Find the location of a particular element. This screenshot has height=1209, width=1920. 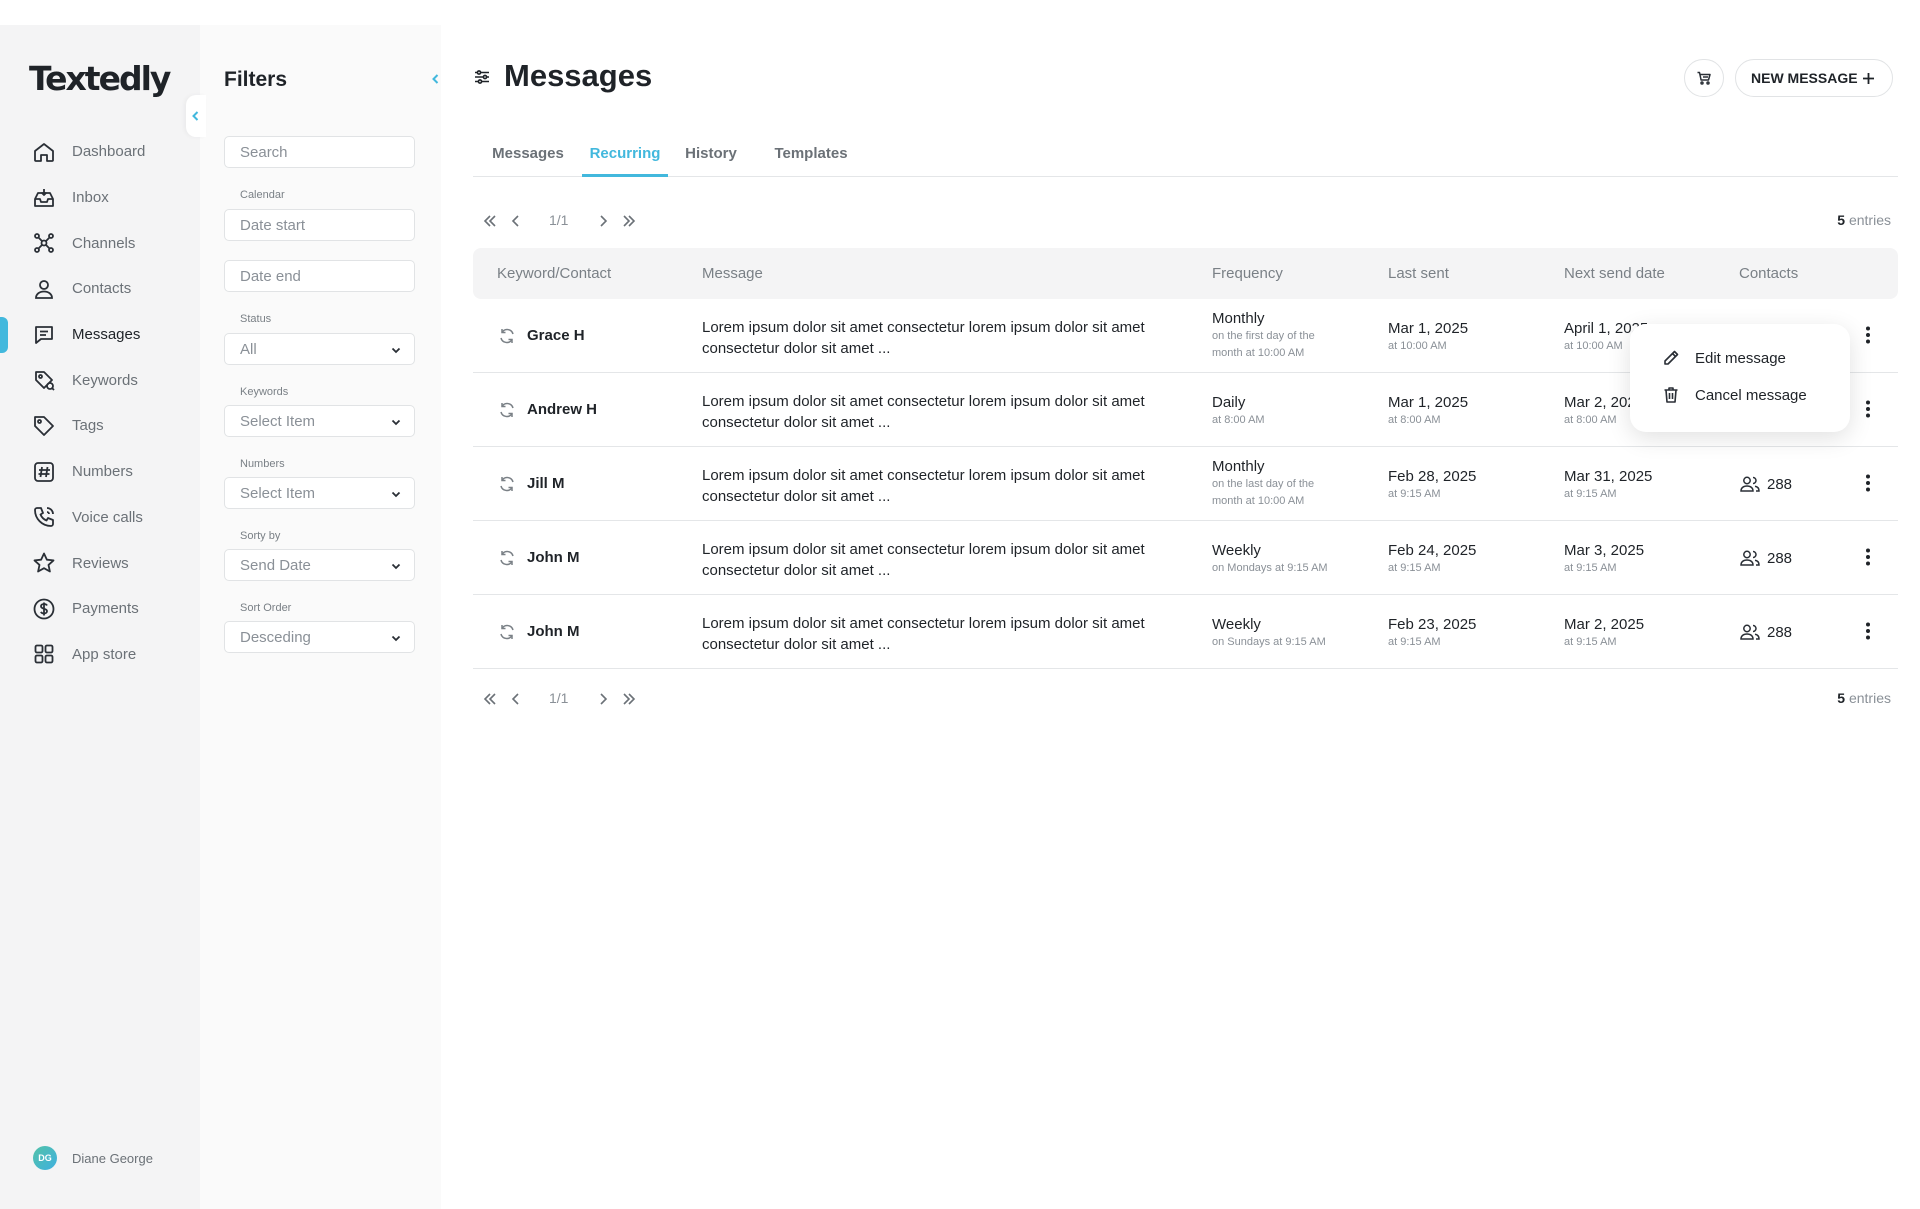

user-profile: DG Diane George is located at coordinates (93, 1158).